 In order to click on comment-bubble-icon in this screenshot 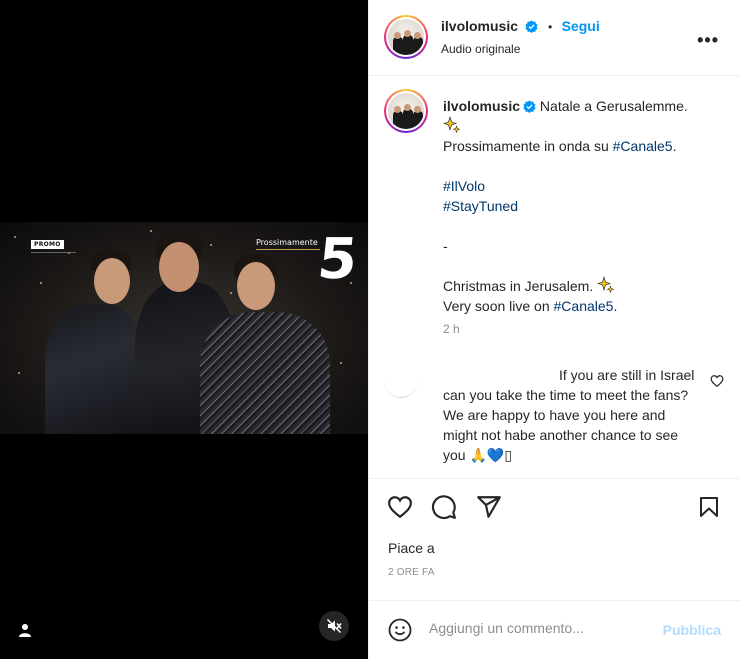, I will do `click(443, 507)`.